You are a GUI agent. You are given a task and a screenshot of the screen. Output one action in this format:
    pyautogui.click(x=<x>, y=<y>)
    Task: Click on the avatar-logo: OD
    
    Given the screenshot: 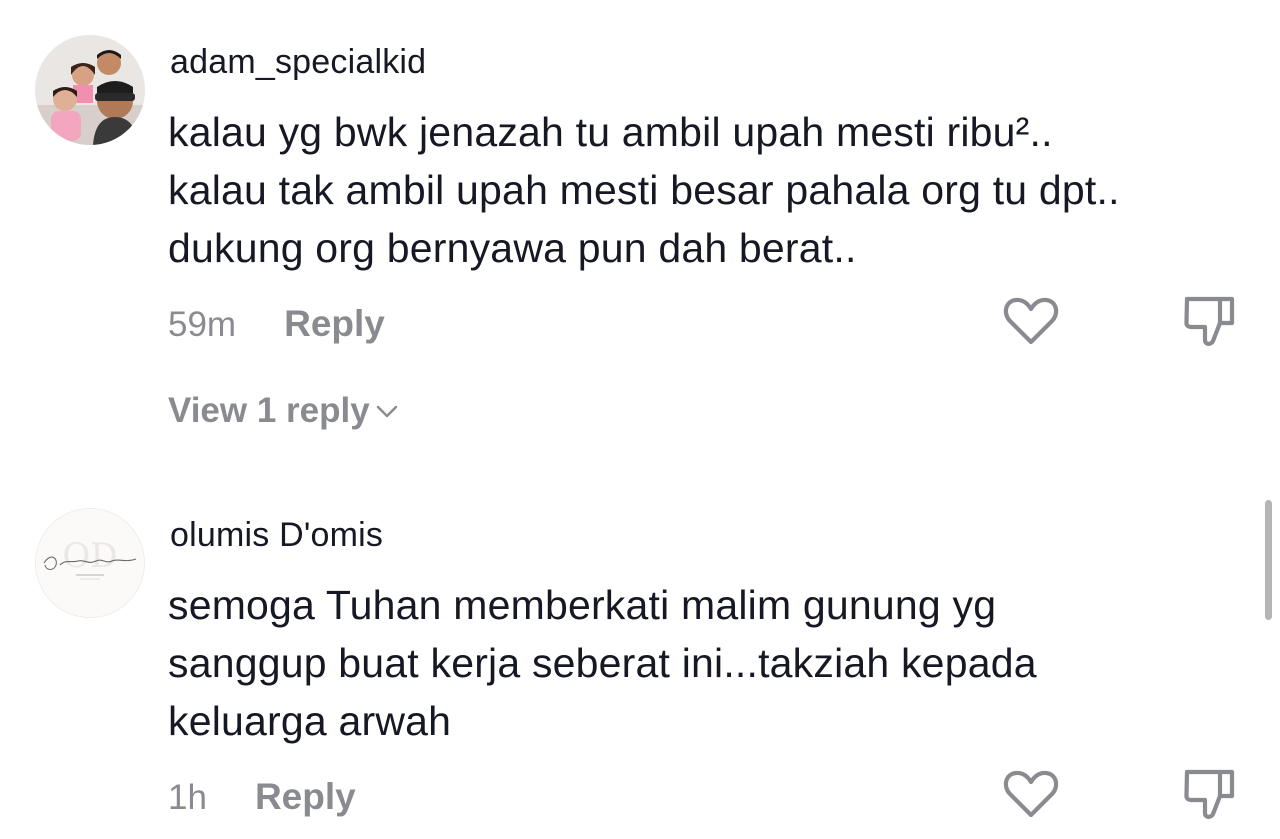 What is the action you would take?
    pyautogui.click(x=90, y=563)
    